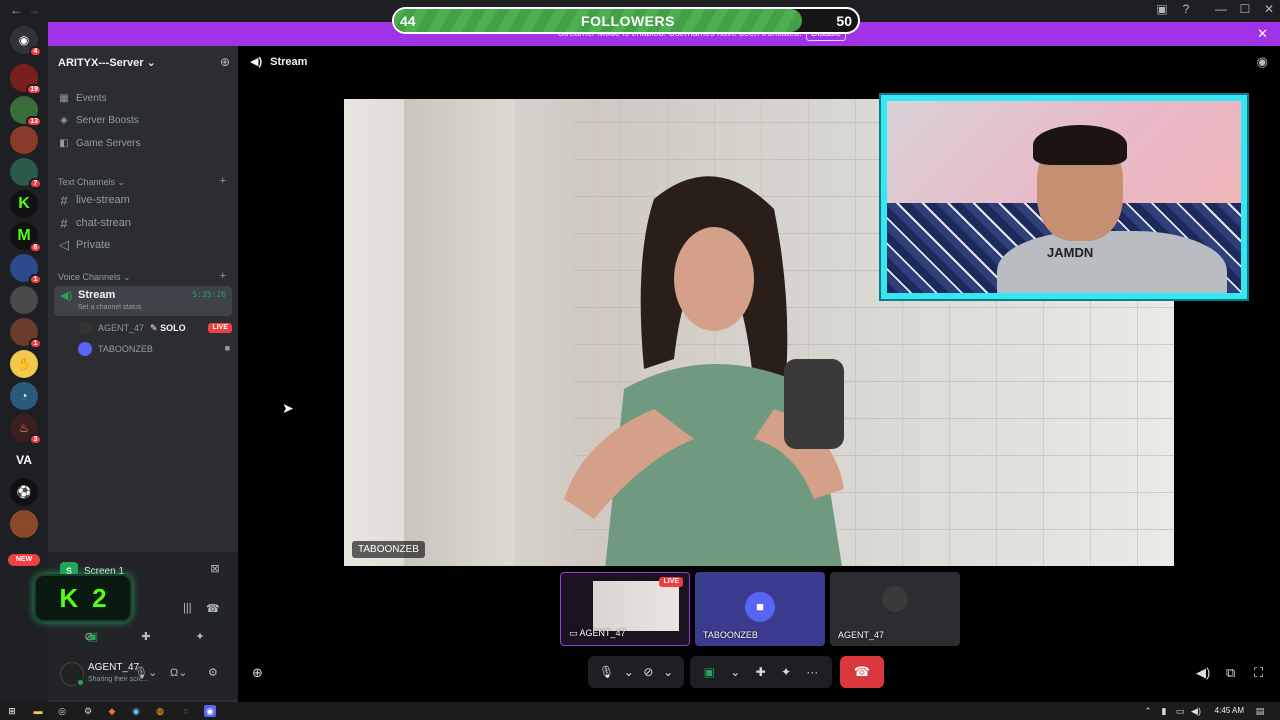  I want to click on channel-live-stream: # live-stream, so click(93, 200).